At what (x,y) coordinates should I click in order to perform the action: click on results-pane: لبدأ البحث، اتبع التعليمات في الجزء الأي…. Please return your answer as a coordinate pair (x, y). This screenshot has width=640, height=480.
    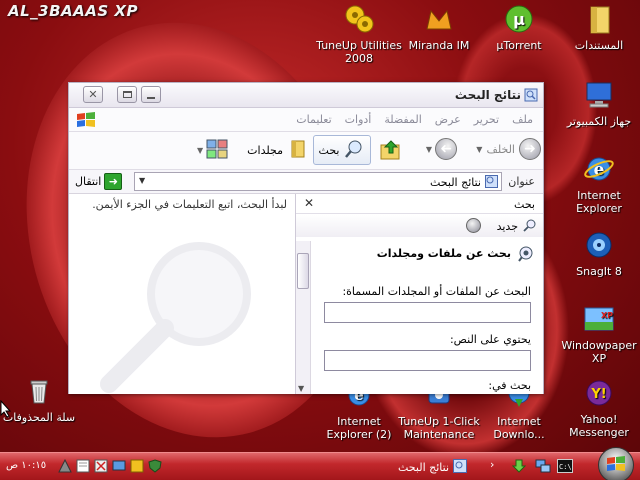
    Looking at the image, I should click on (182, 294).